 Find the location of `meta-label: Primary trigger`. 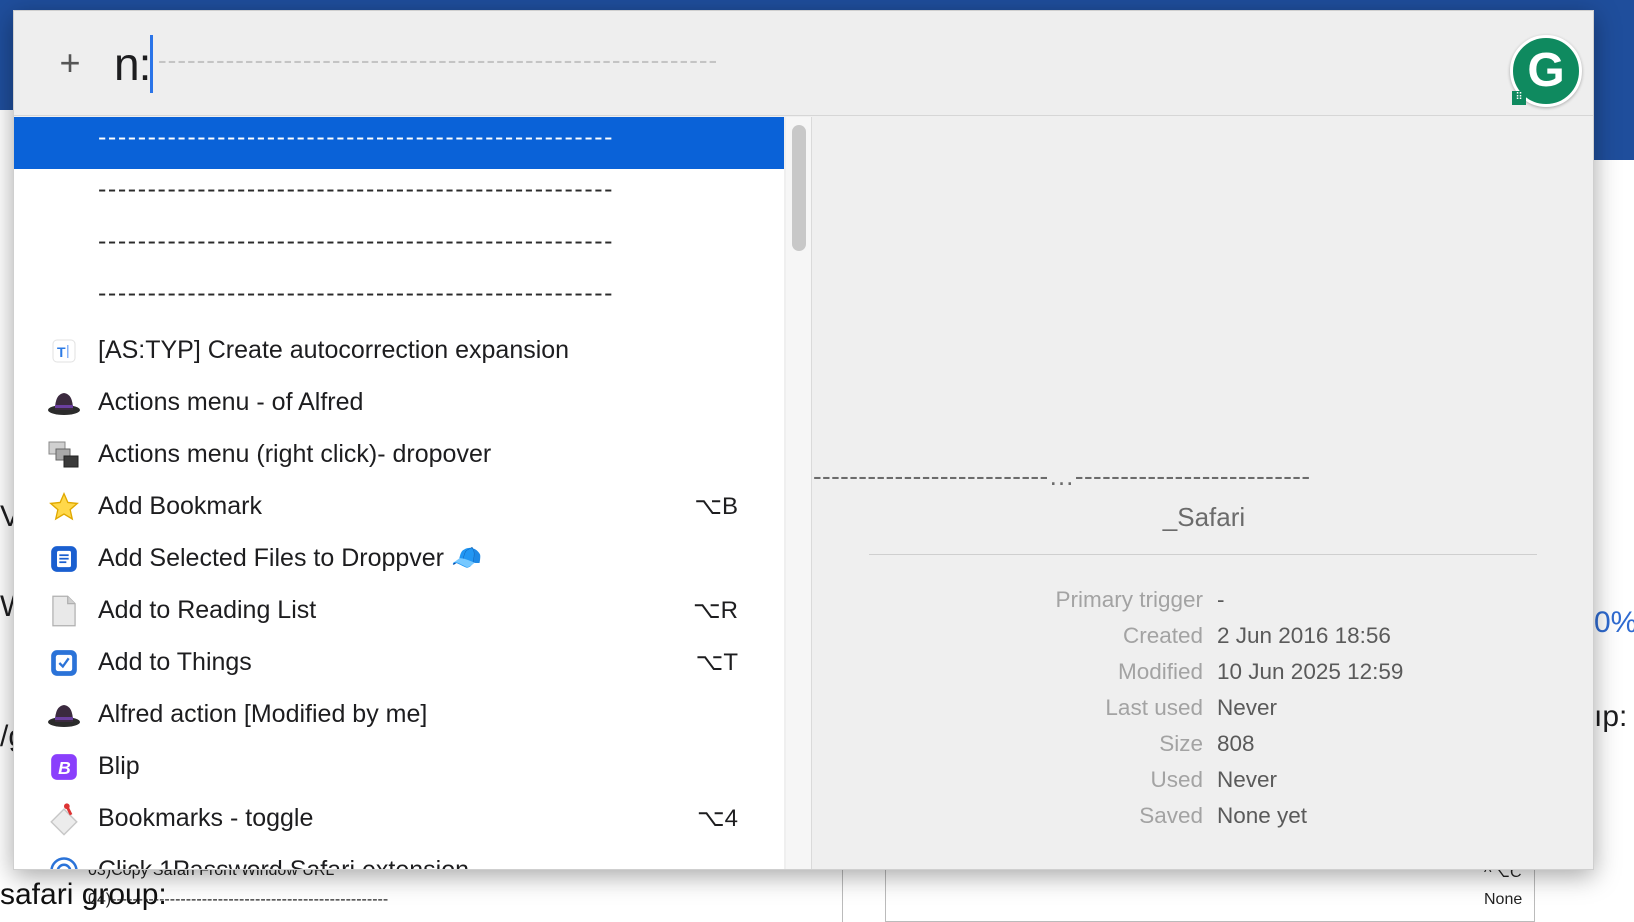

meta-label: Primary trigger is located at coordinates (1129, 599).